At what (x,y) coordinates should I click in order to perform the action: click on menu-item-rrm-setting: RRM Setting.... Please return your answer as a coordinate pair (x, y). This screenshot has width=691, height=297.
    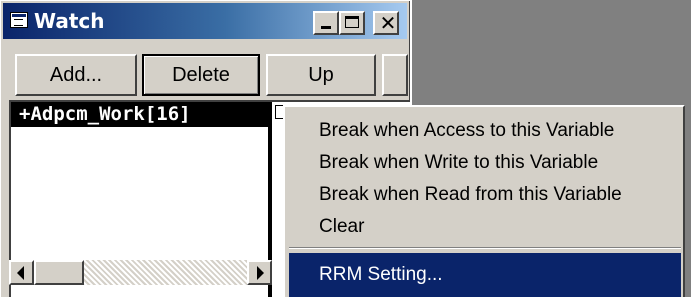
    Looking at the image, I should click on (485, 275).